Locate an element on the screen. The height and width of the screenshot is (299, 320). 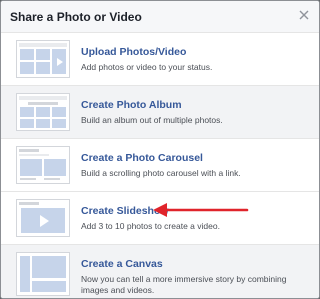
slideshow-thumbnail-icon is located at coordinates (43, 218).